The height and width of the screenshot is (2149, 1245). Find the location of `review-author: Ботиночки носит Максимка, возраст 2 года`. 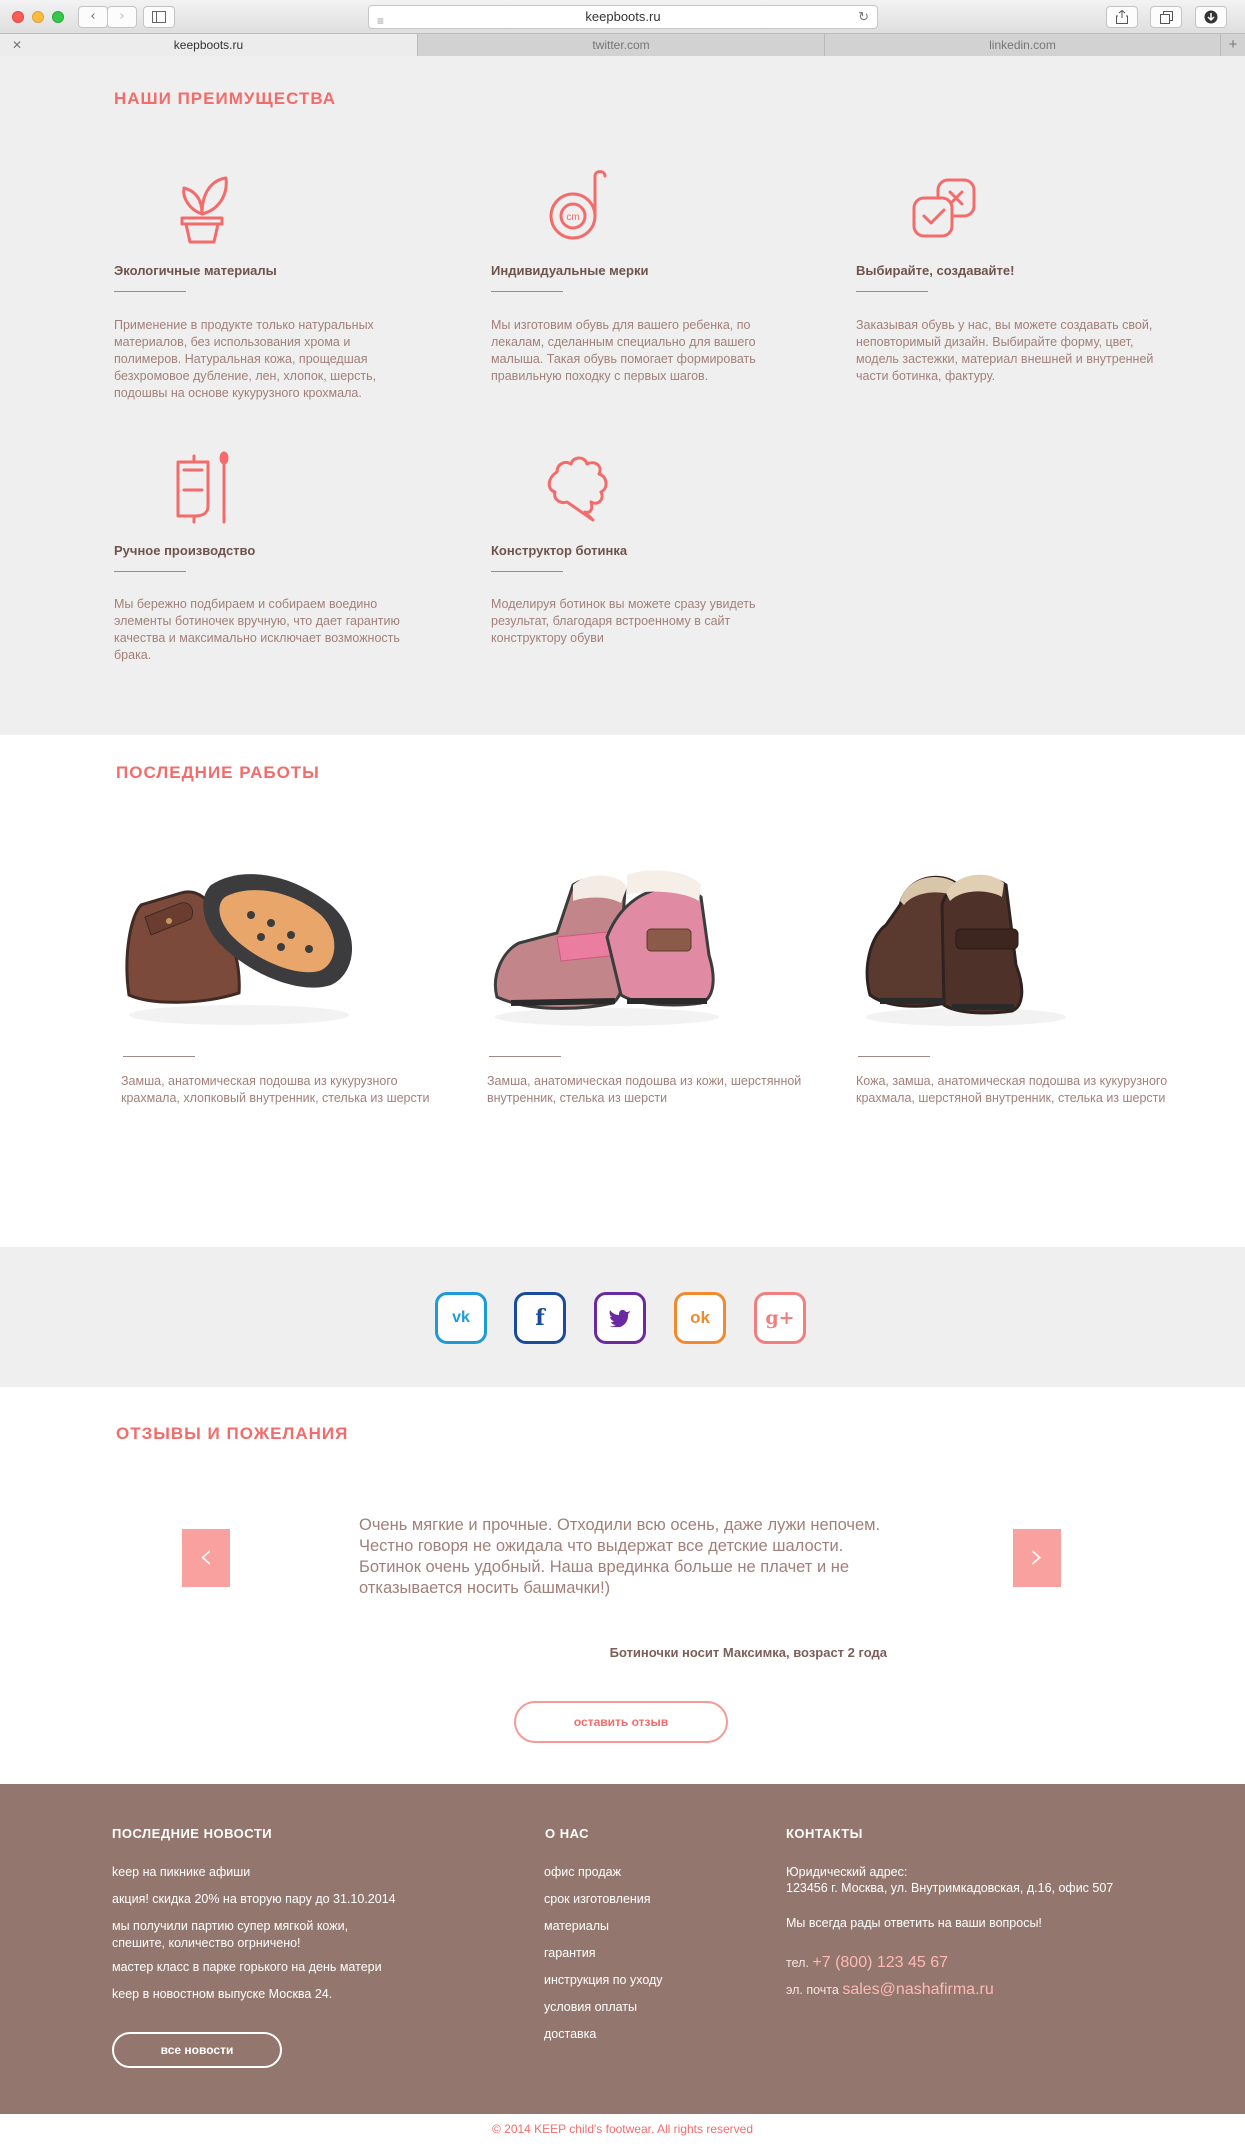

review-author: Ботиночки носит Максимка, возраст 2 года is located at coordinates (748, 1652).